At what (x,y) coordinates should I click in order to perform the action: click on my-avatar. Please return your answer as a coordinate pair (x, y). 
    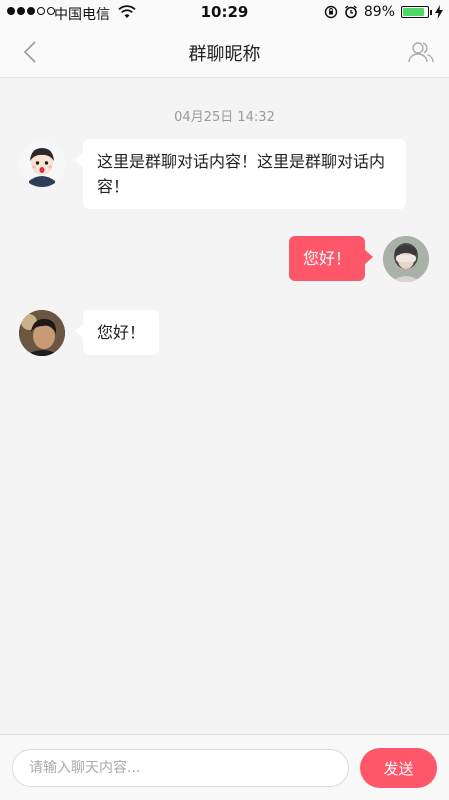
    Looking at the image, I should click on (406, 259).